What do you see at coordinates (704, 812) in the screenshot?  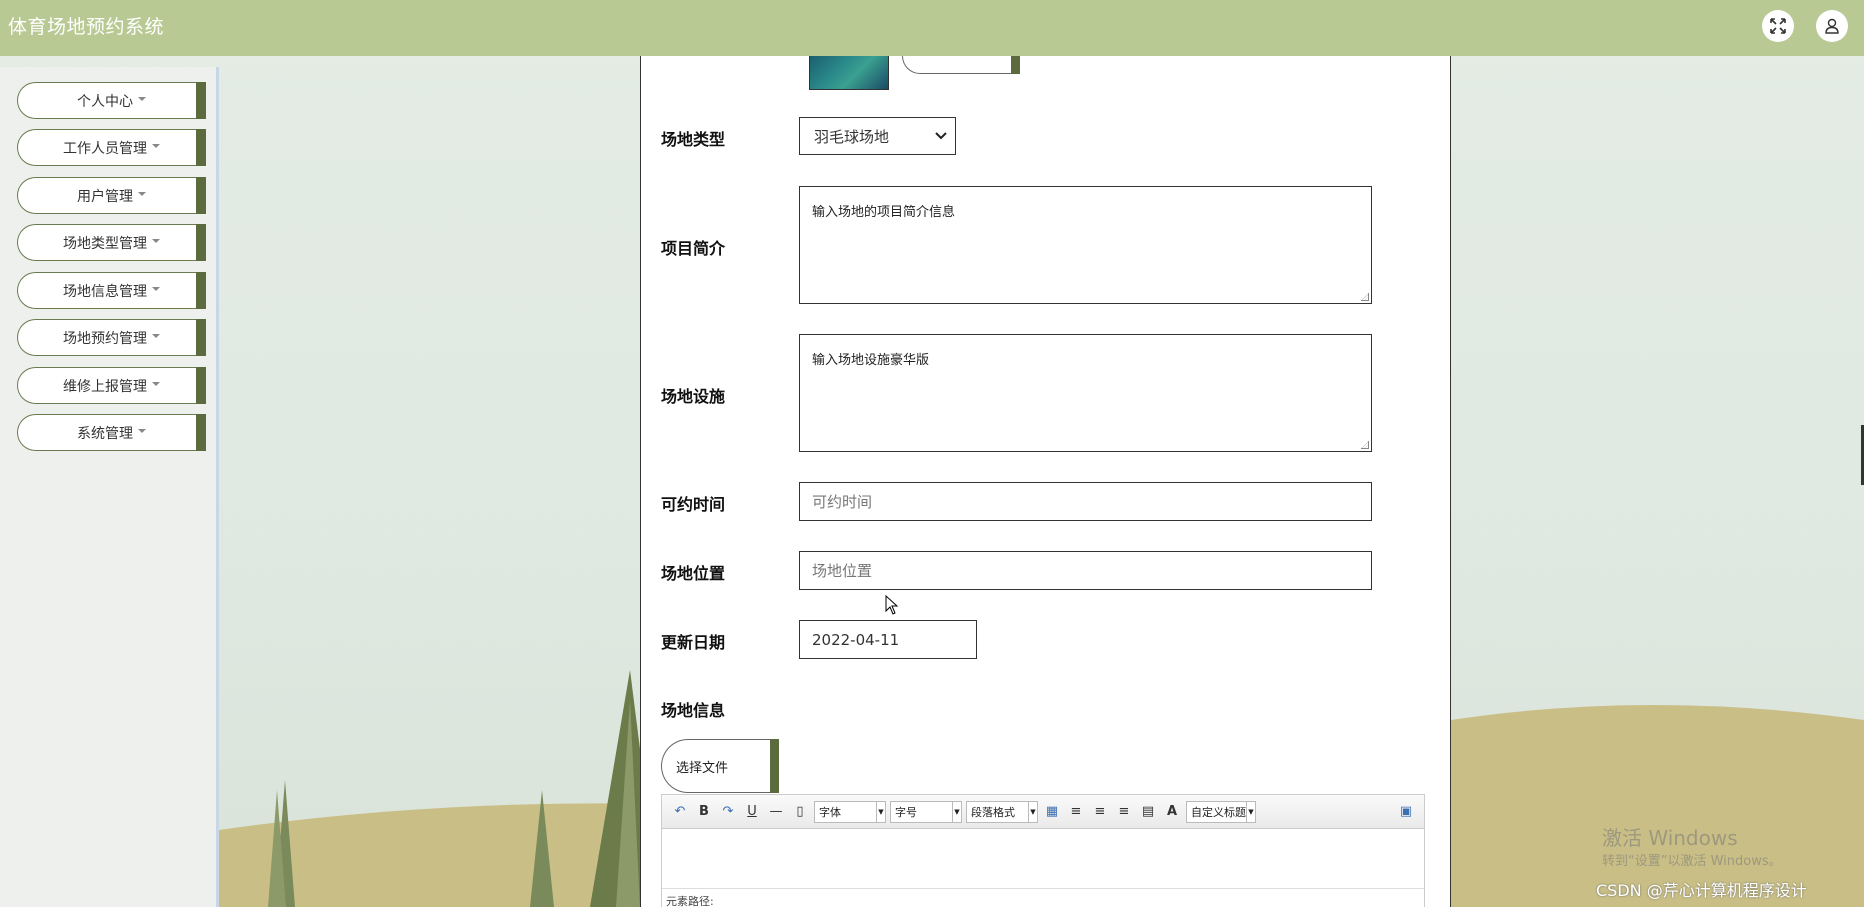 I see `bold-icon: B` at bounding box center [704, 812].